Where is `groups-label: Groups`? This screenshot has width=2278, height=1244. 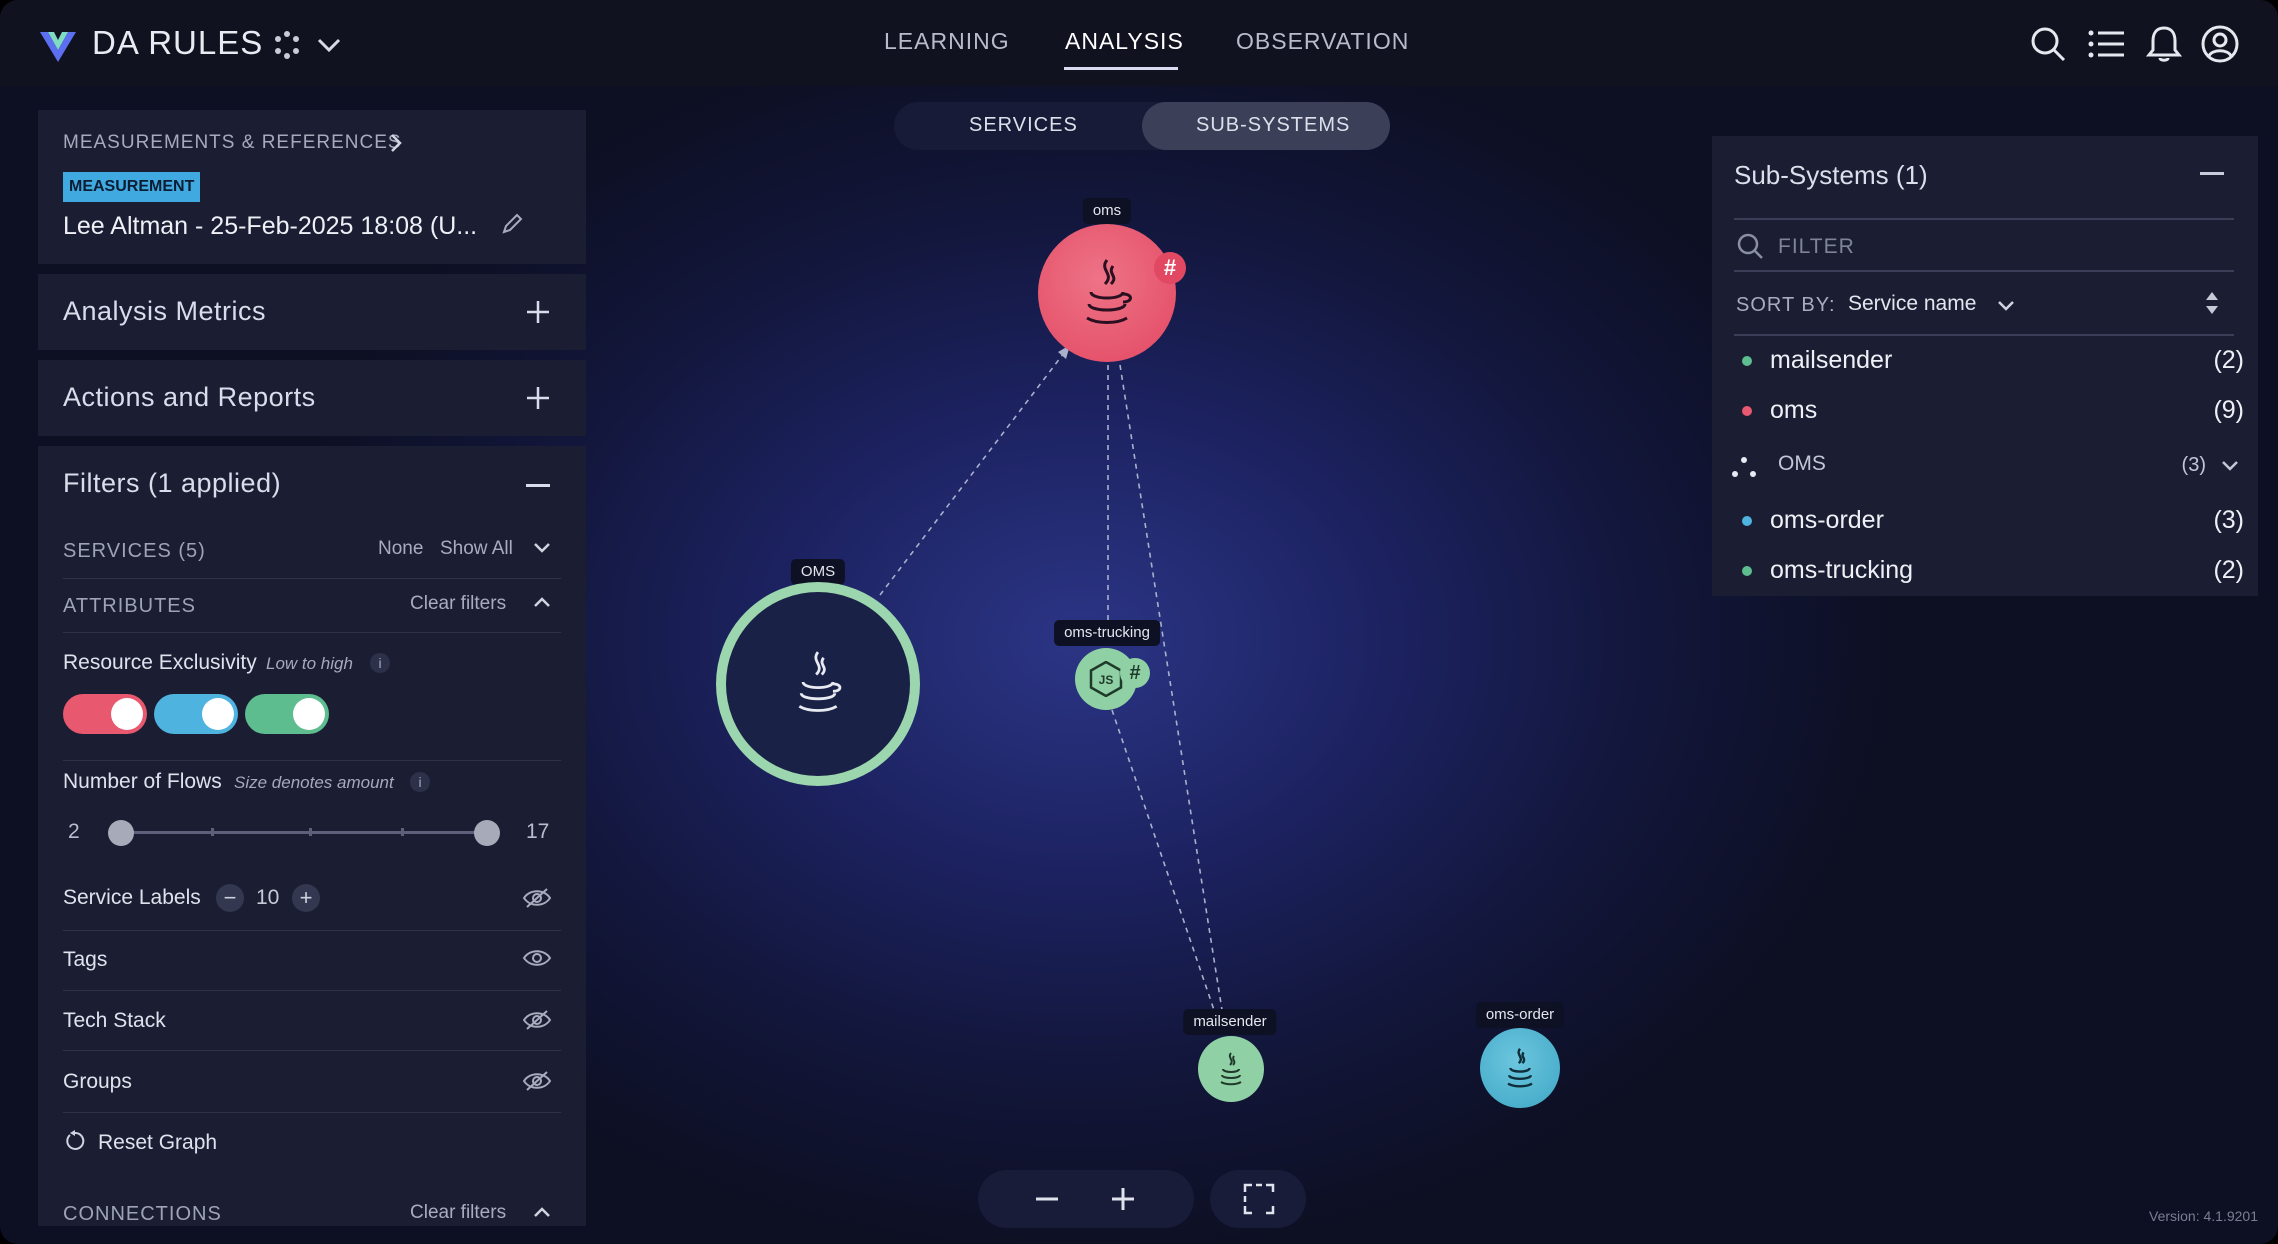 groups-label: Groups is located at coordinates (97, 1081).